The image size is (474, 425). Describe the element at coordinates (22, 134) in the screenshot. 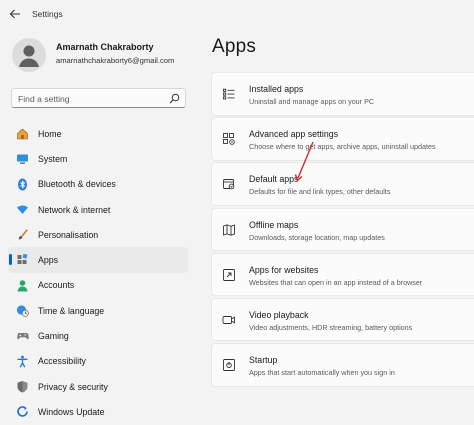

I see `home-icon` at that location.